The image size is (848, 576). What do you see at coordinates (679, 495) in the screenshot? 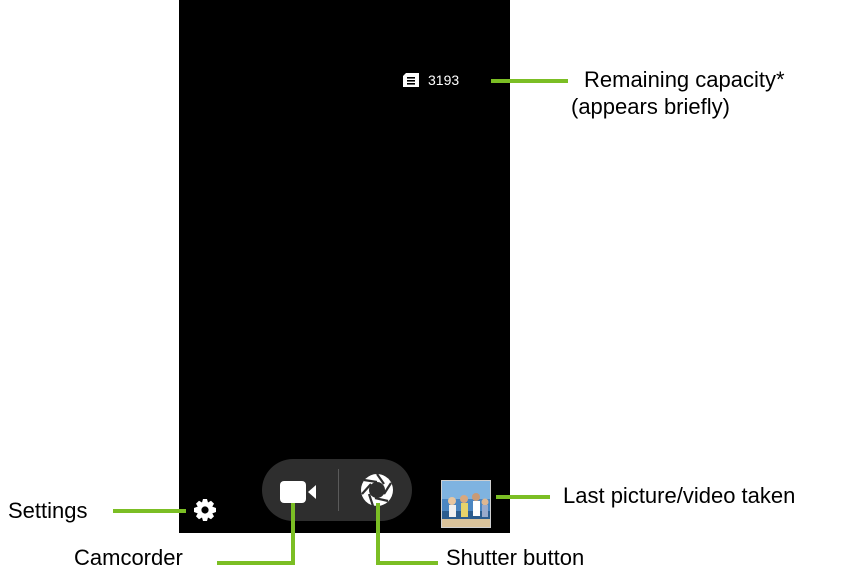
I see `callout-last-picture: Last picture/video taken` at bounding box center [679, 495].